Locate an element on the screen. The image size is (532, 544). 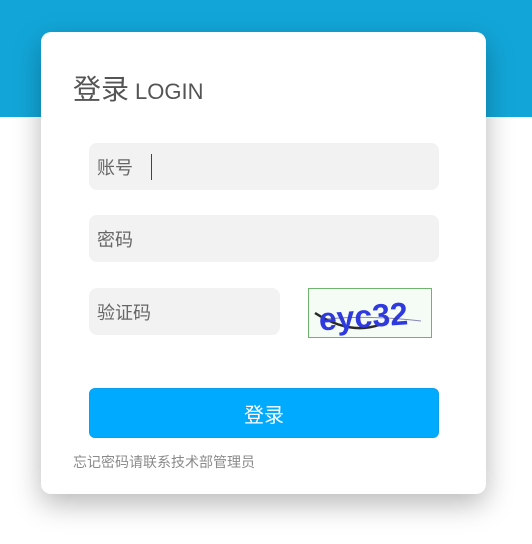
account-field: 账号 is located at coordinates (264, 166).